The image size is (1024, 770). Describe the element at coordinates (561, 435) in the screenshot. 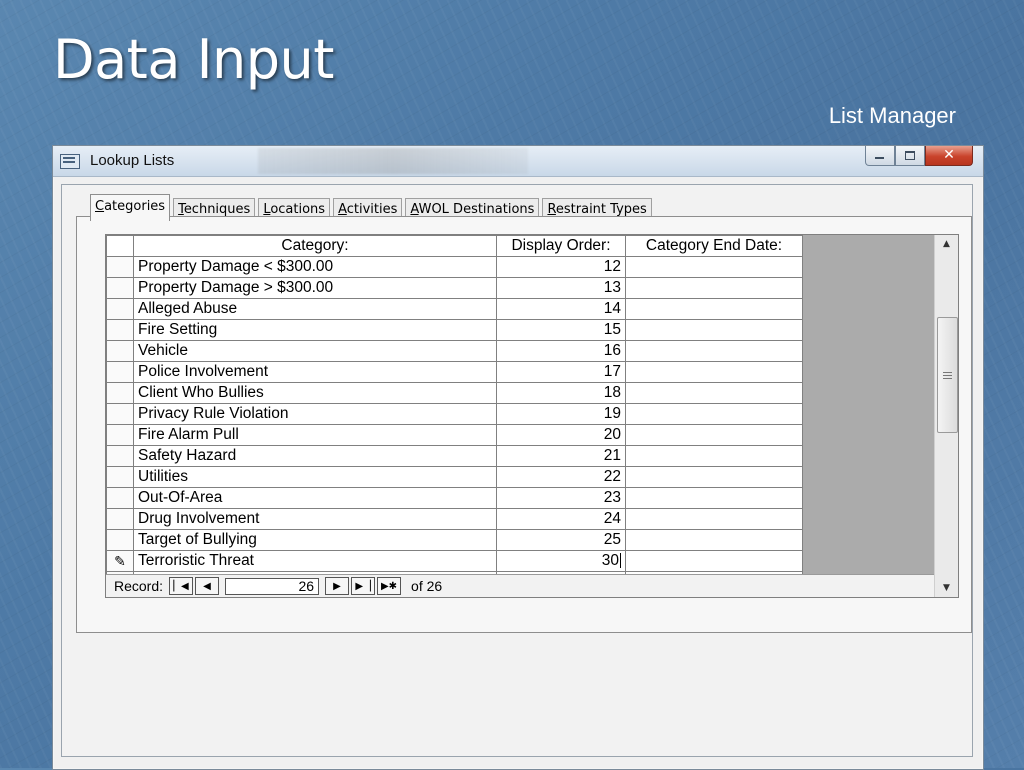

I see `display-order-cell: 20` at that location.